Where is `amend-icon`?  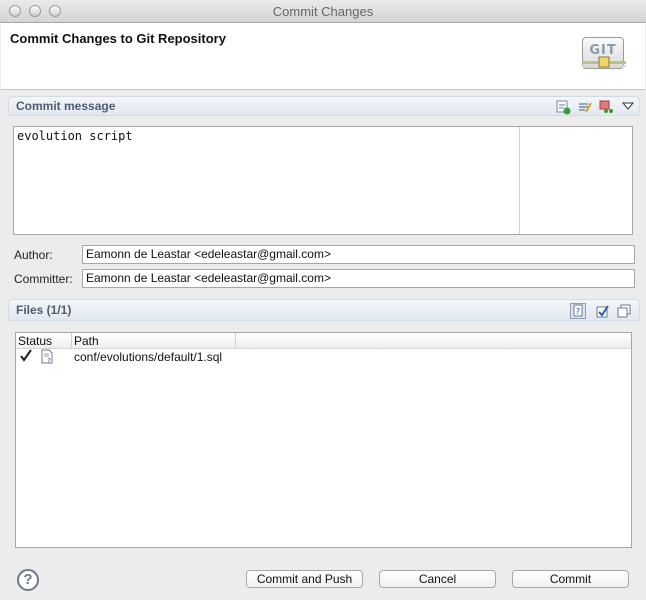 amend-icon is located at coordinates (606, 107).